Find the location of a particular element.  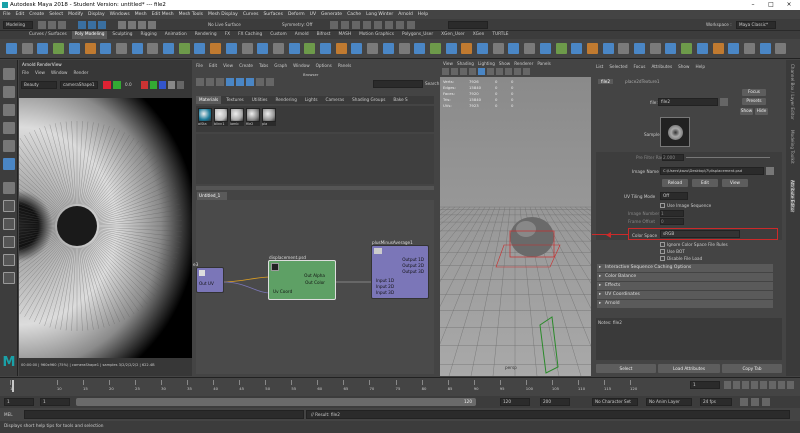

green-channel-icon is located at coordinates (153, 85).